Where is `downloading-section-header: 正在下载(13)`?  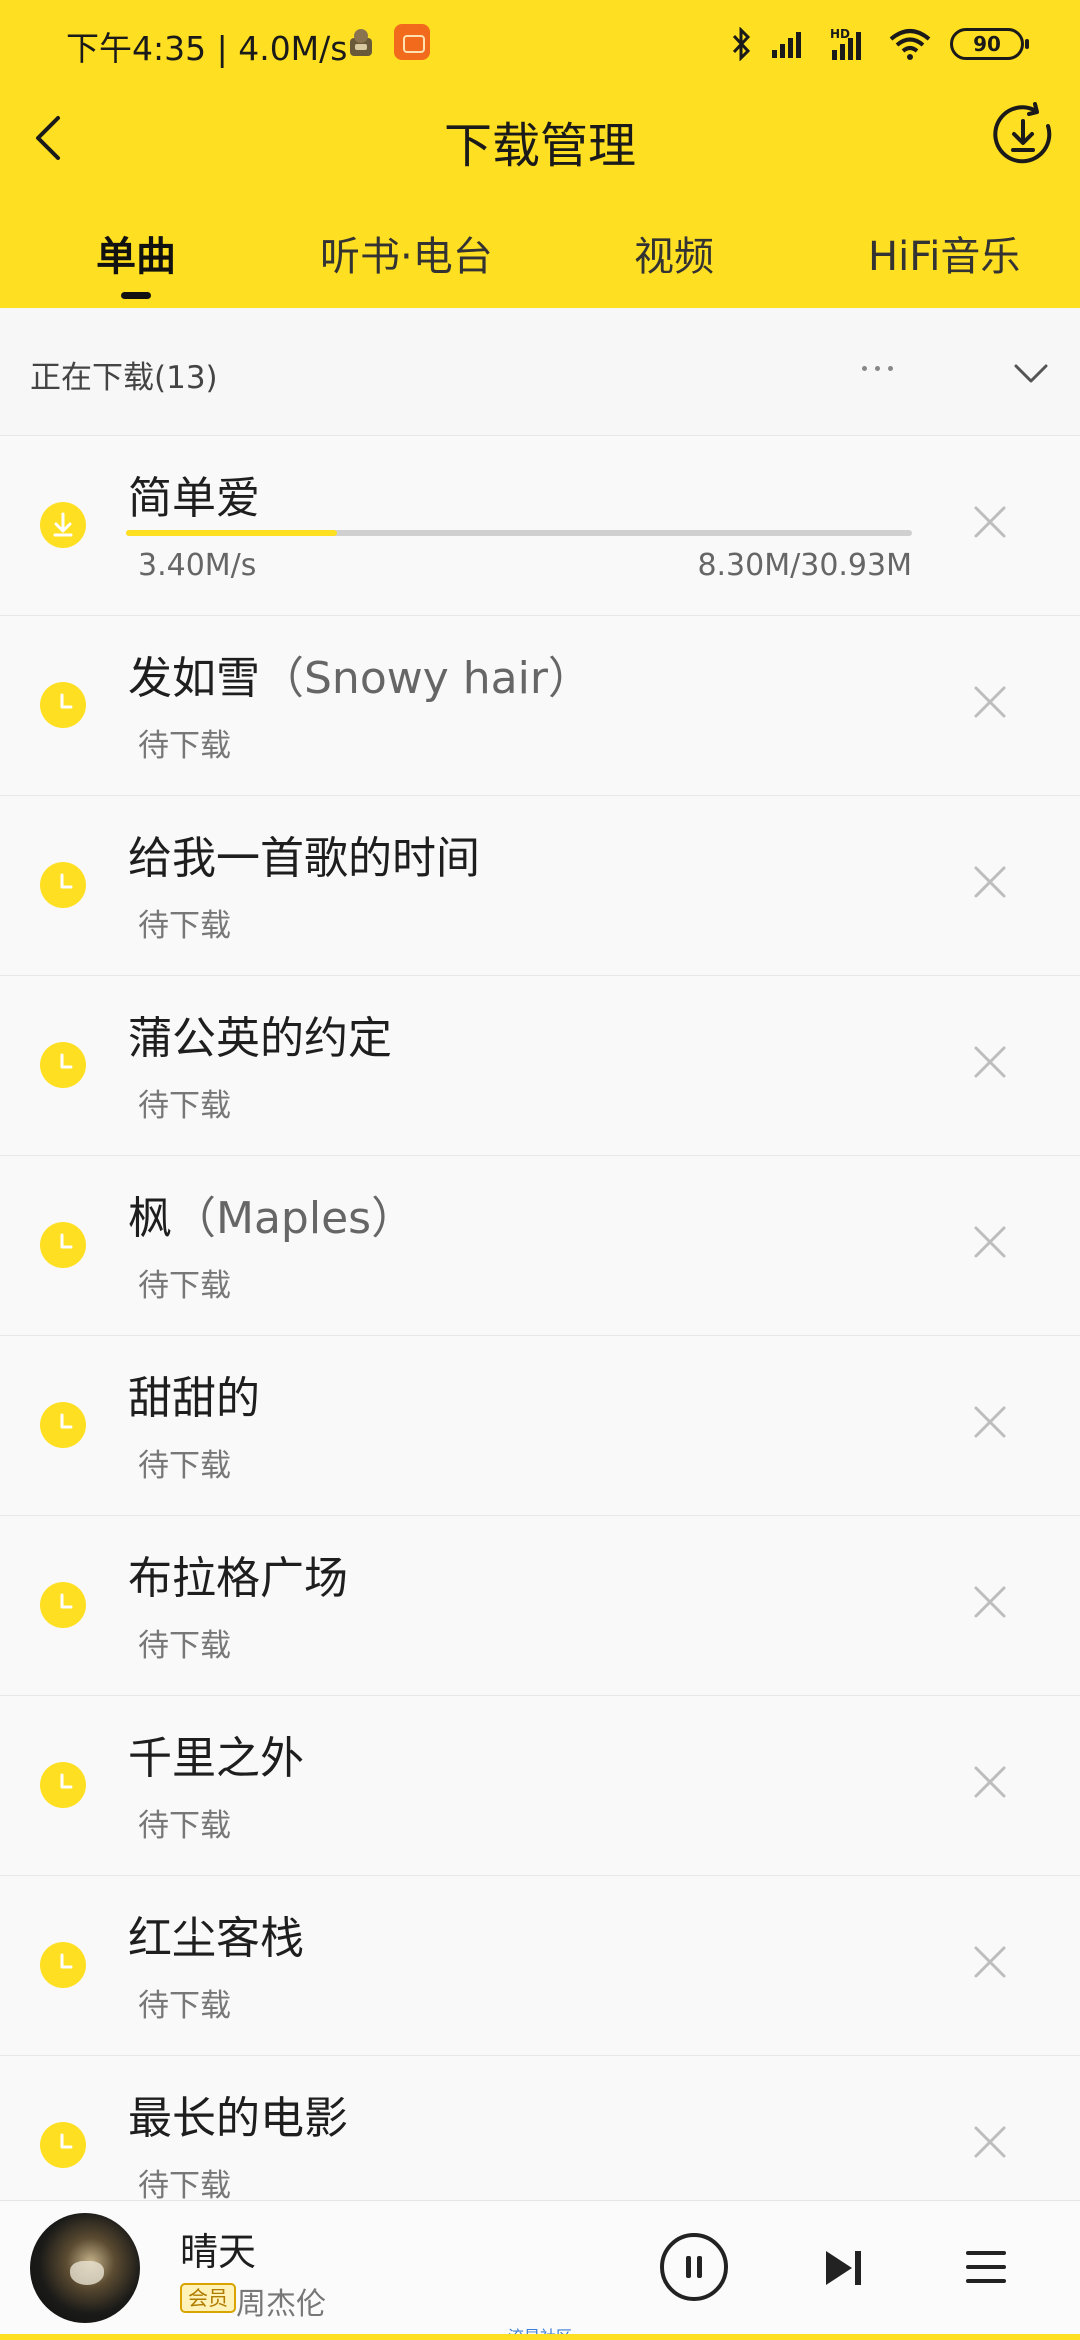
downloading-section-header: 正在下载(13) is located at coordinates (540, 372).